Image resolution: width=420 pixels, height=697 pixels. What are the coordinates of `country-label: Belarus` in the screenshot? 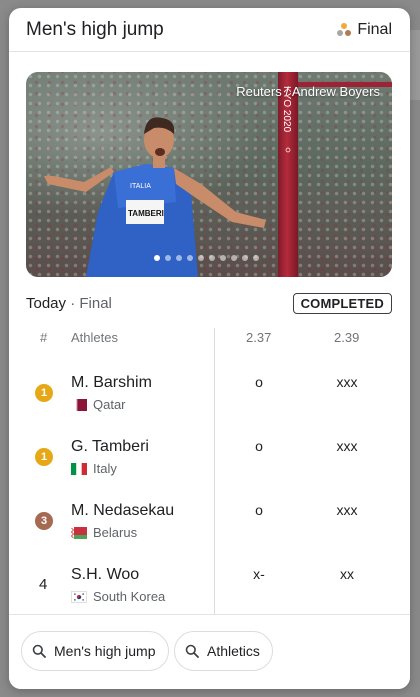 It's located at (115, 532).